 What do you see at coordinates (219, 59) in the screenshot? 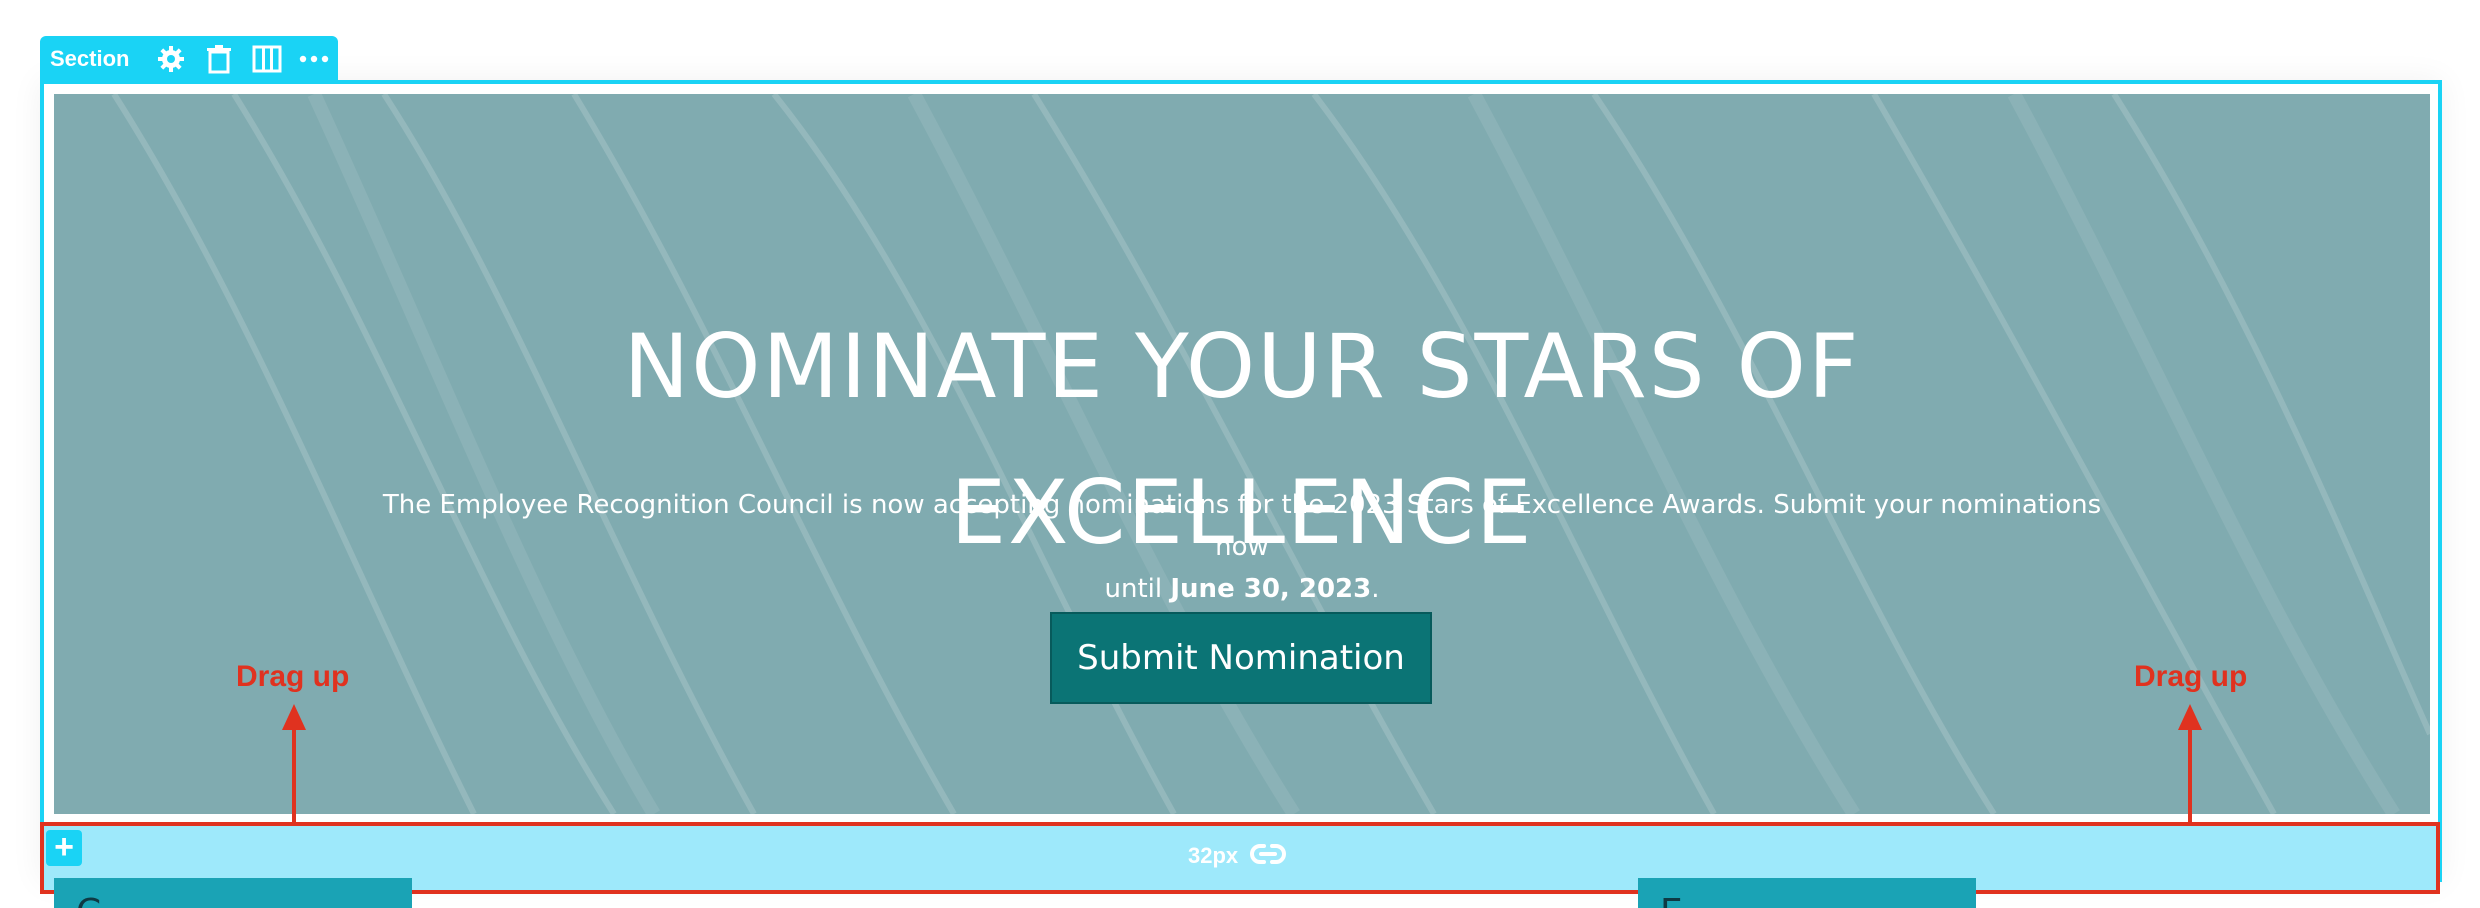
I see `trash-icon` at bounding box center [219, 59].